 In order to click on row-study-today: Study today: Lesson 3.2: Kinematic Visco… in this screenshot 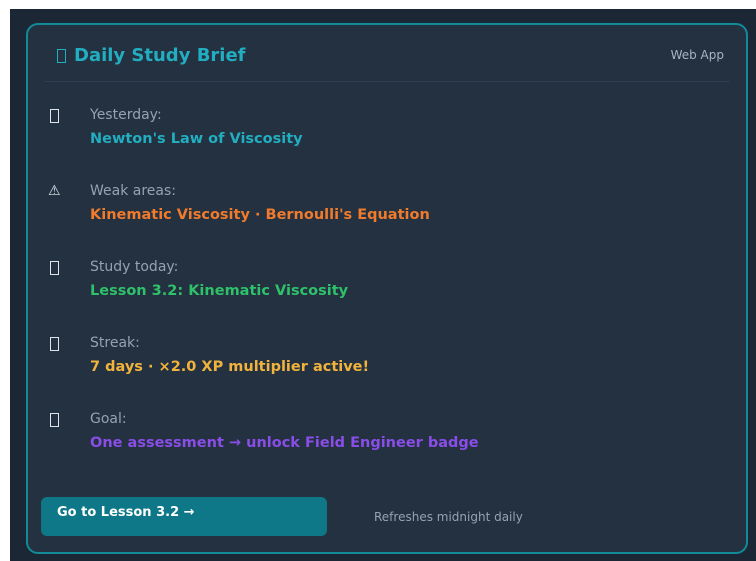, I will do `click(387, 287)`.